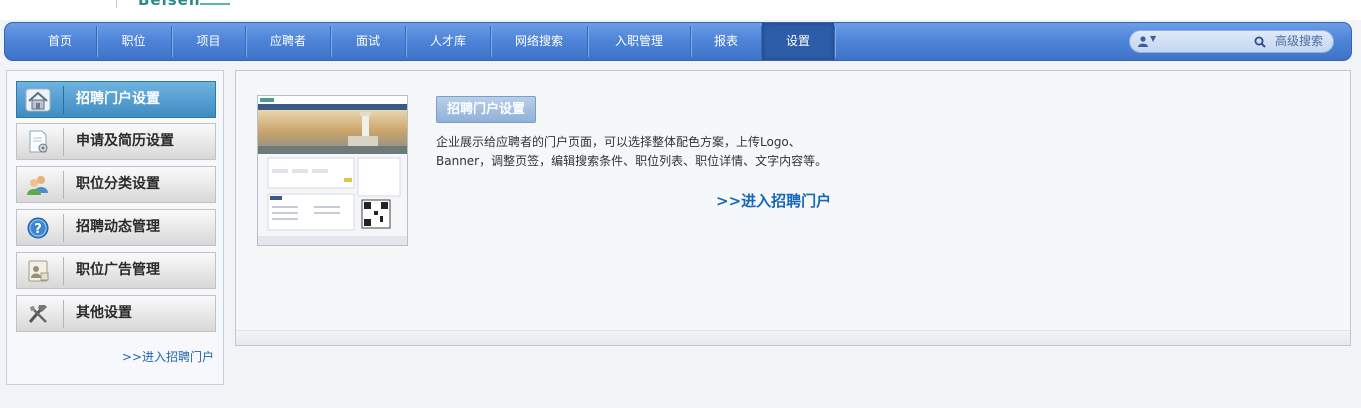 This screenshot has width=1361, height=408. I want to click on sidebar-item-application-resume: 申请及简历设置, so click(116, 141).